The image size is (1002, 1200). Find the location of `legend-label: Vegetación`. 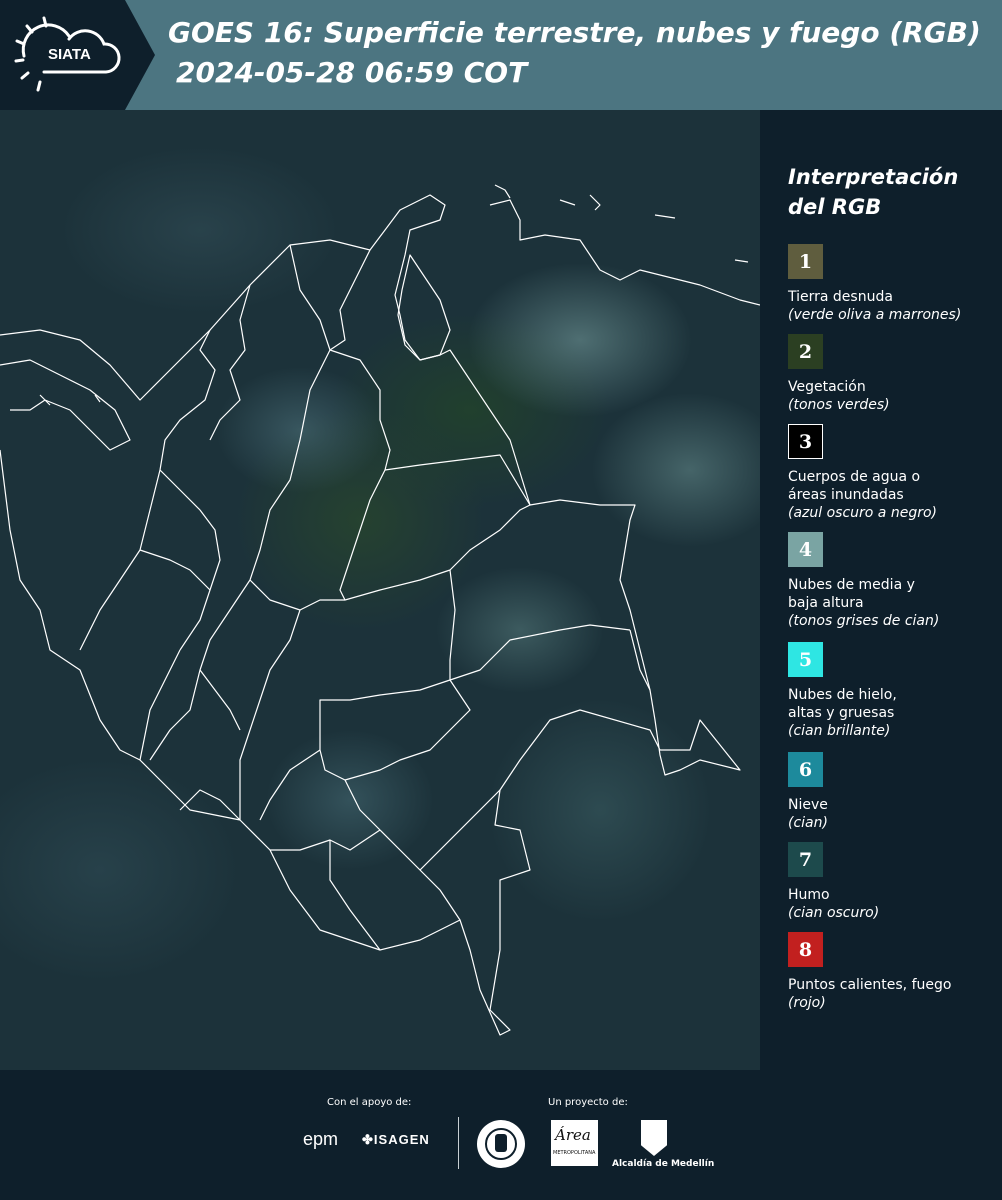

legend-label: Vegetación is located at coordinates (827, 387).